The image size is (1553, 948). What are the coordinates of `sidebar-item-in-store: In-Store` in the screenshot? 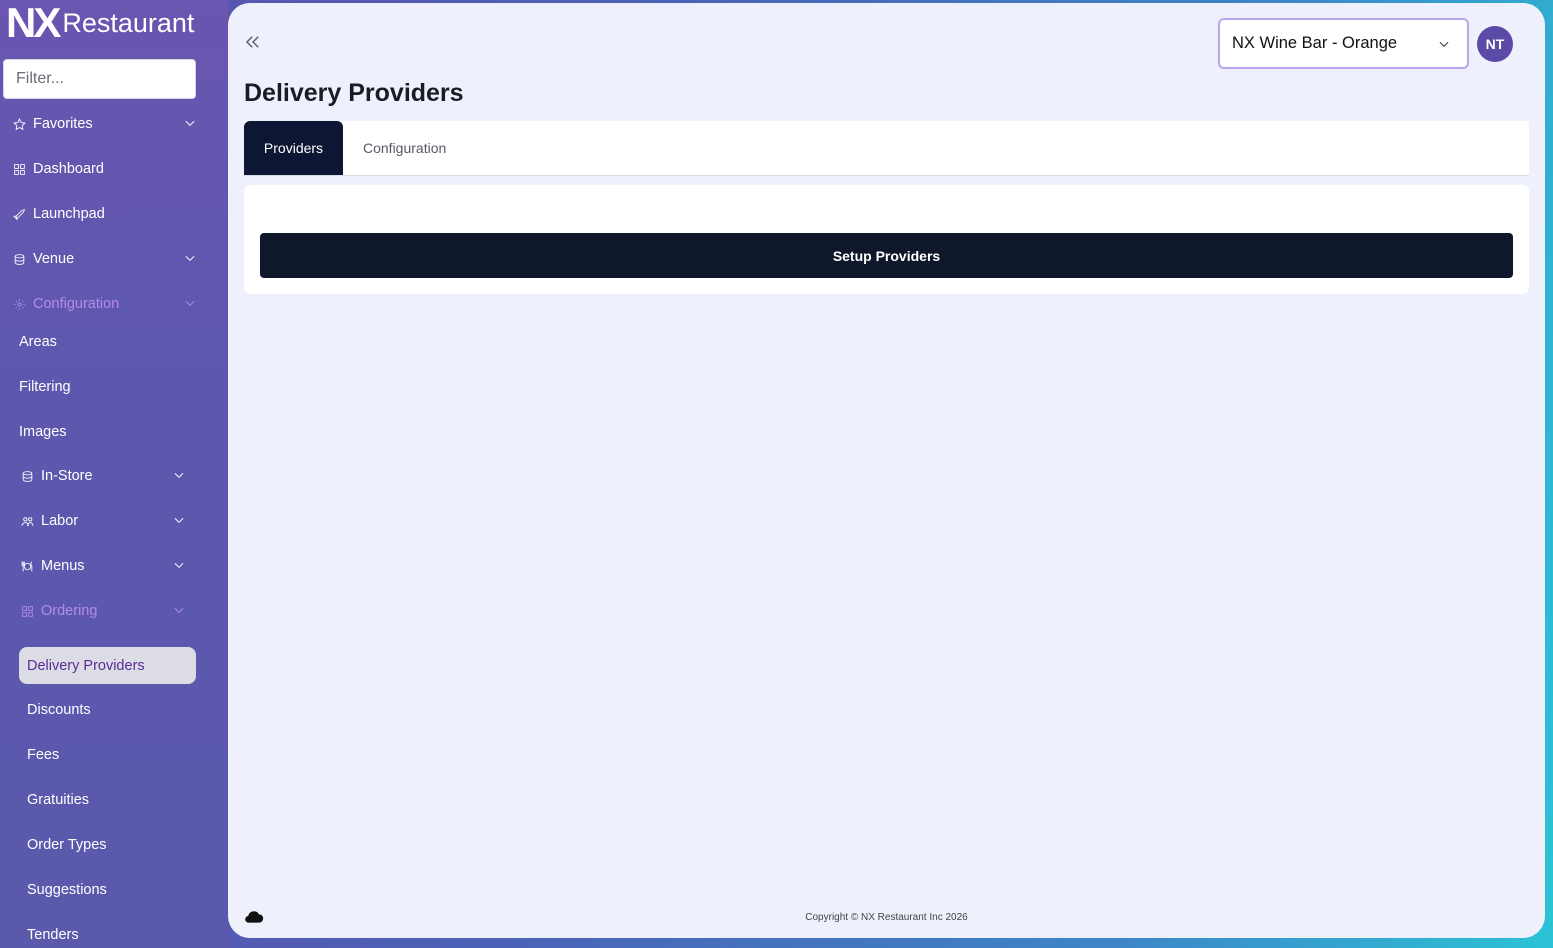 It's located at (109, 476).